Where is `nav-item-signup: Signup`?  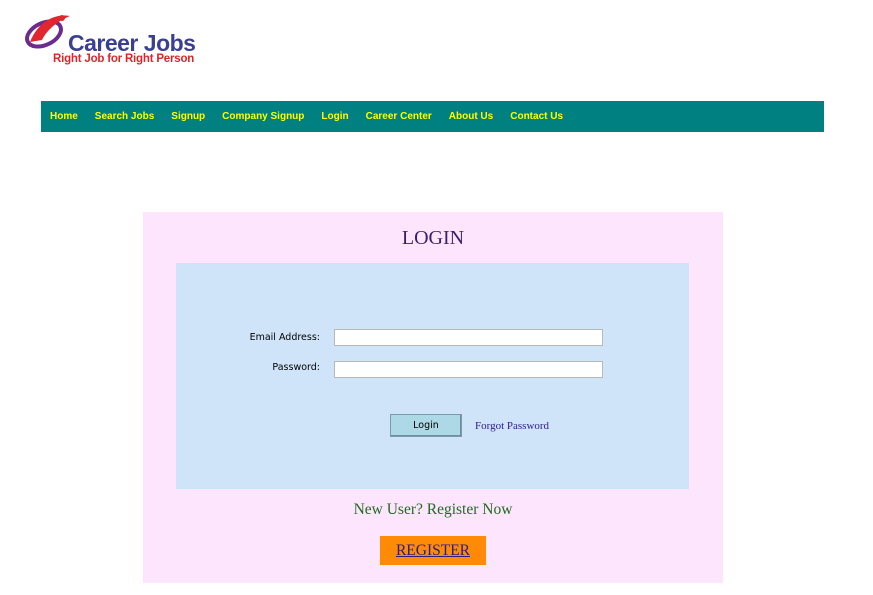 nav-item-signup: Signup is located at coordinates (188, 116).